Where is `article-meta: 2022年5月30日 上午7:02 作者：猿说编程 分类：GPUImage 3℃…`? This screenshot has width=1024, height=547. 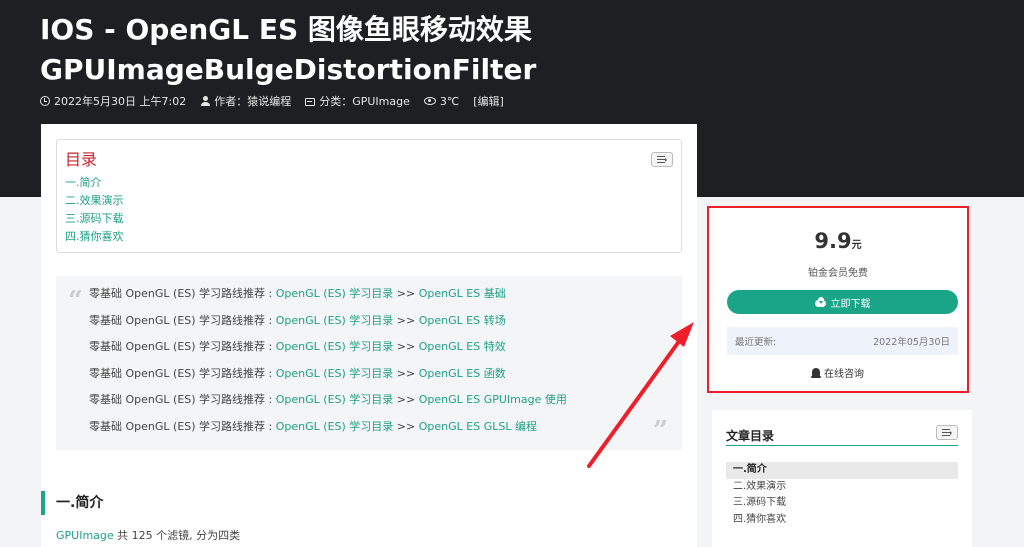 article-meta: 2022年5月30日 上午7:02 作者：猿说编程 分类：GPUImage 3℃… is located at coordinates (272, 101).